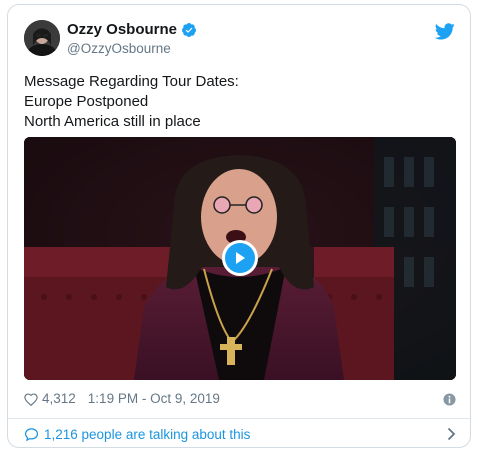  What do you see at coordinates (119, 49) in the screenshot?
I see `author-handle: @OzzyOsbourne` at bounding box center [119, 49].